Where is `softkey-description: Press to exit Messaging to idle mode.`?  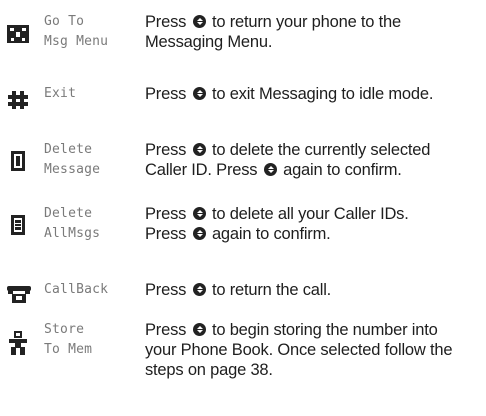
softkey-description: Press to exit Messaging to idle mode. is located at coordinates (289, 94).